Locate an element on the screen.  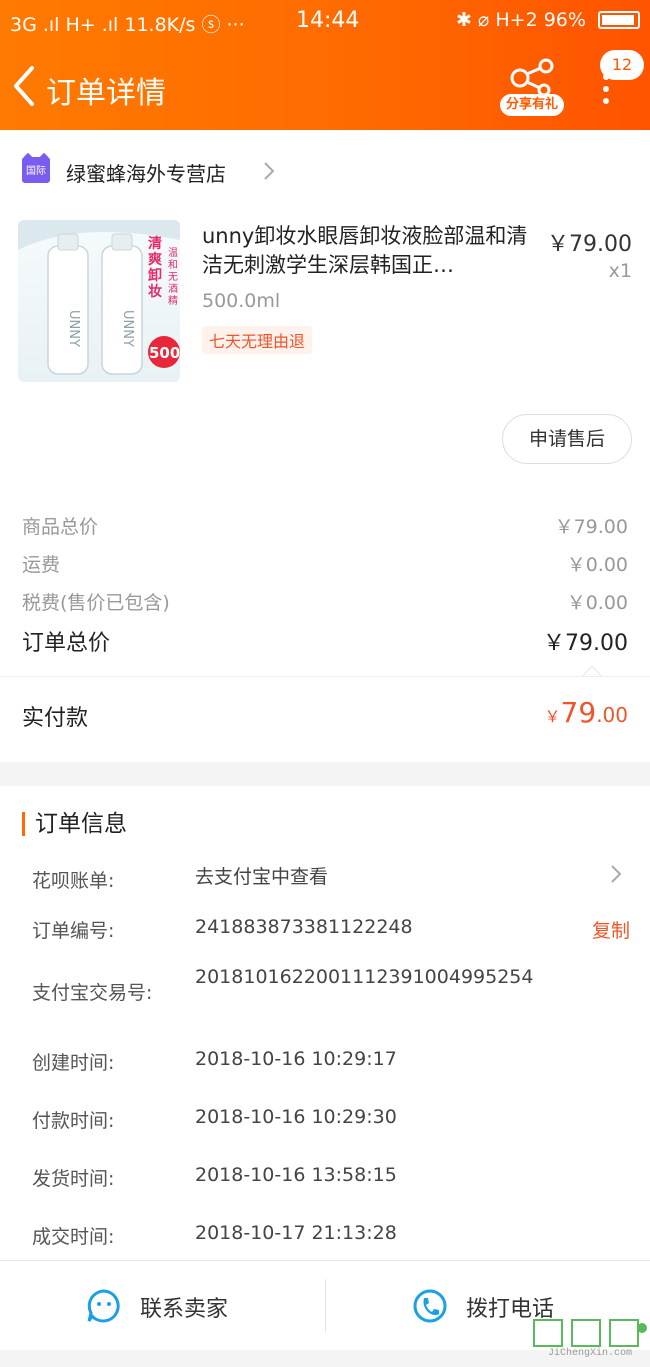
paid-amount: ￥79.00 is located at coordinates (586, 712).